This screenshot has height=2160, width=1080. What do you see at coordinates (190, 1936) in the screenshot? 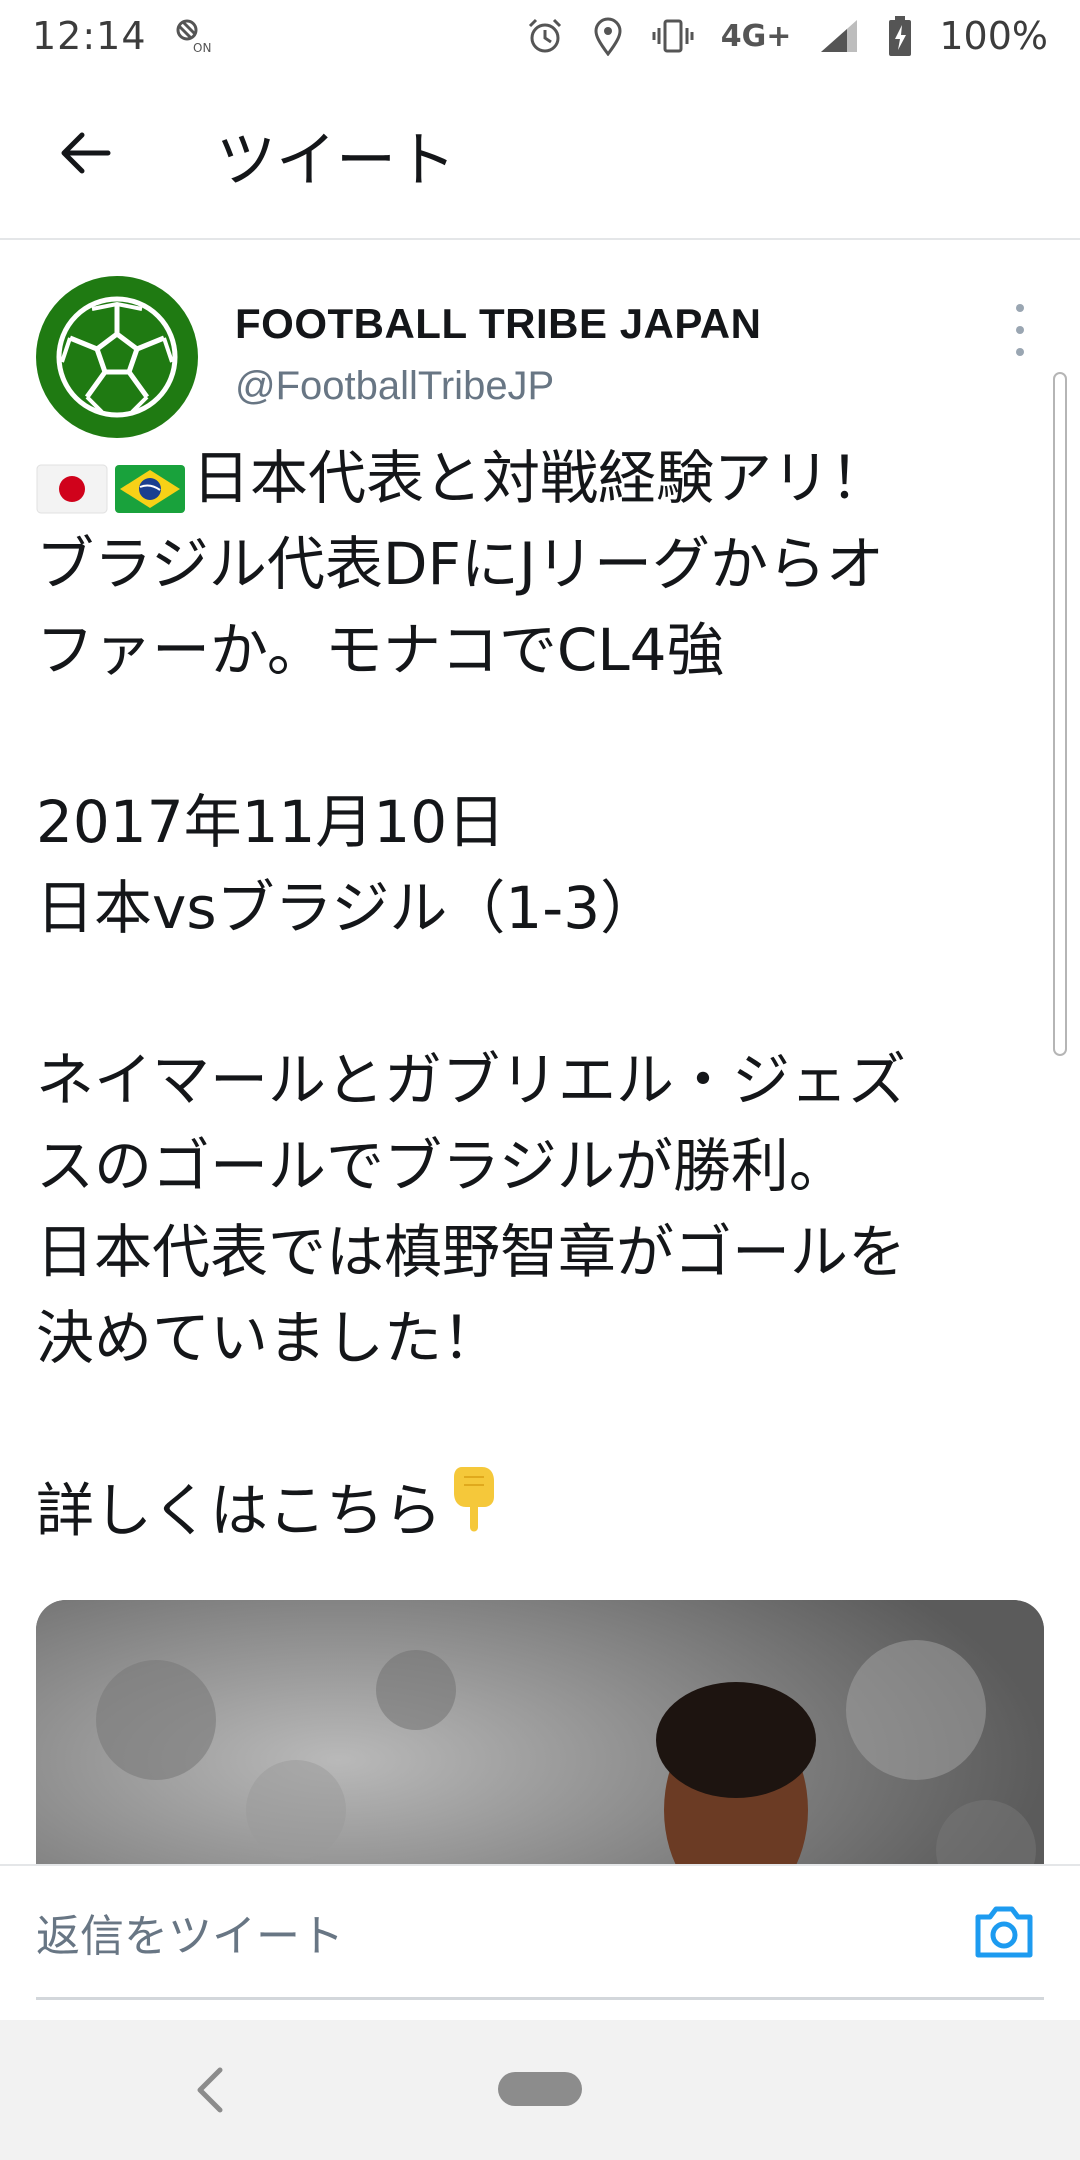
I see `reply-placeholder: 返信をツイート` at bounding box center [190, 1936].